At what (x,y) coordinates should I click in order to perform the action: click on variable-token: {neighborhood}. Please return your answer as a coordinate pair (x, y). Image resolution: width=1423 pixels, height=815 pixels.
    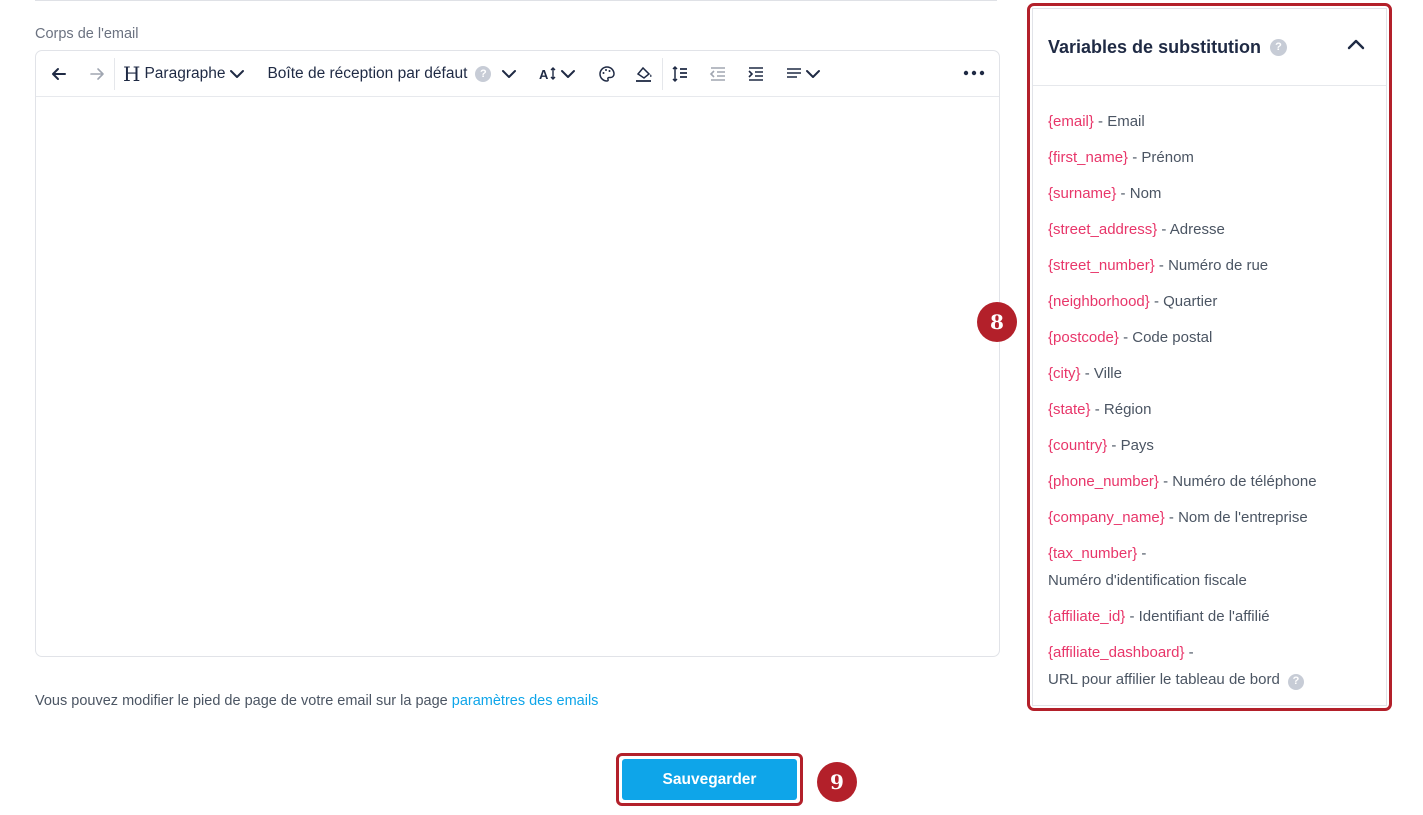
    Looking at the image, I should click on (1099, 301).